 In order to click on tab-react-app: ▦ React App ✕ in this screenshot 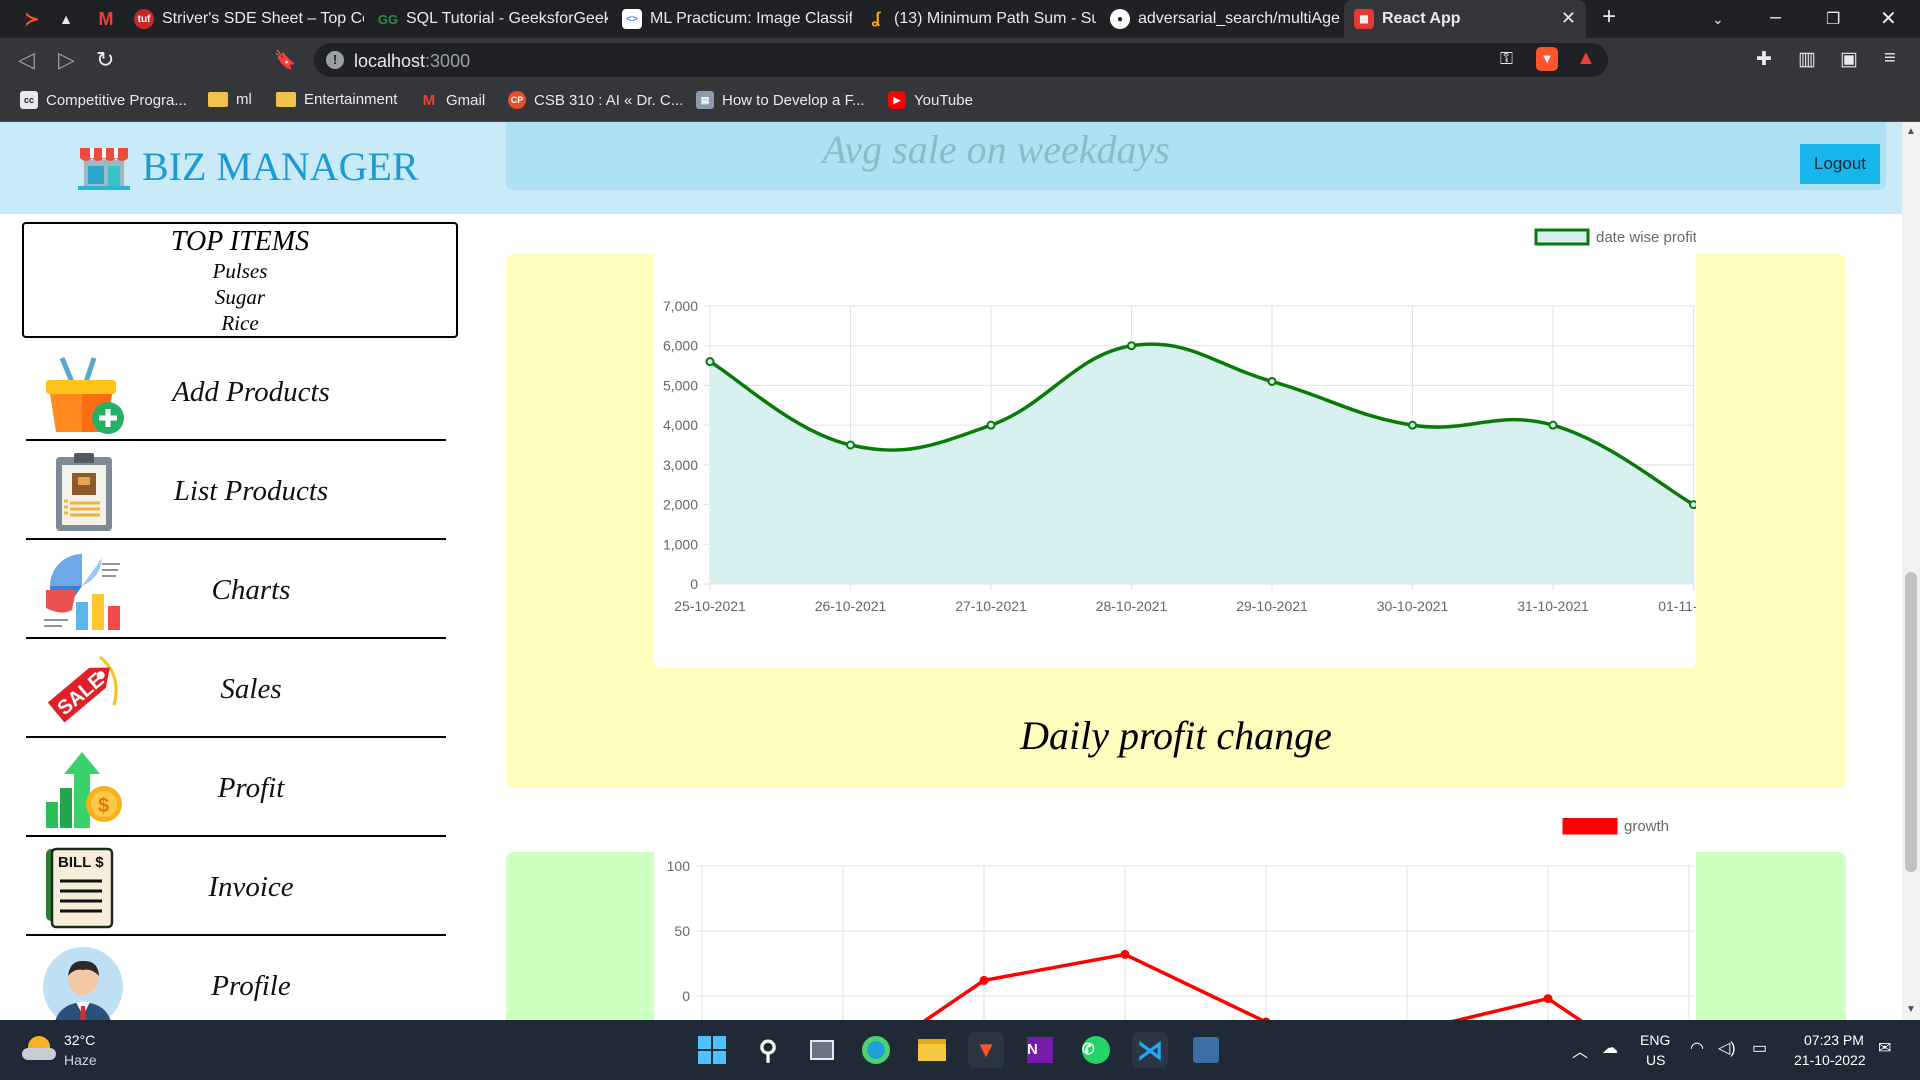, I will do `click(1465, 19)`.